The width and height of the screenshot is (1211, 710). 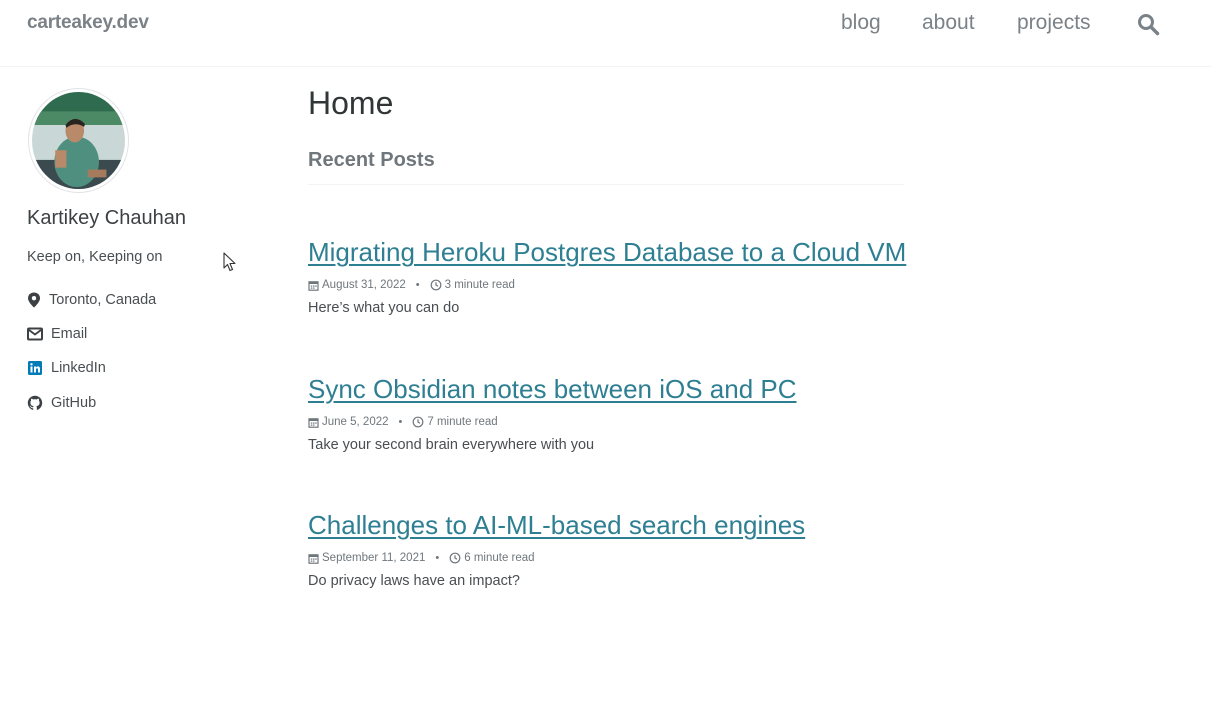 I want to click on post-excerpt: Here’s what you can do, so click(x=384, y=308).